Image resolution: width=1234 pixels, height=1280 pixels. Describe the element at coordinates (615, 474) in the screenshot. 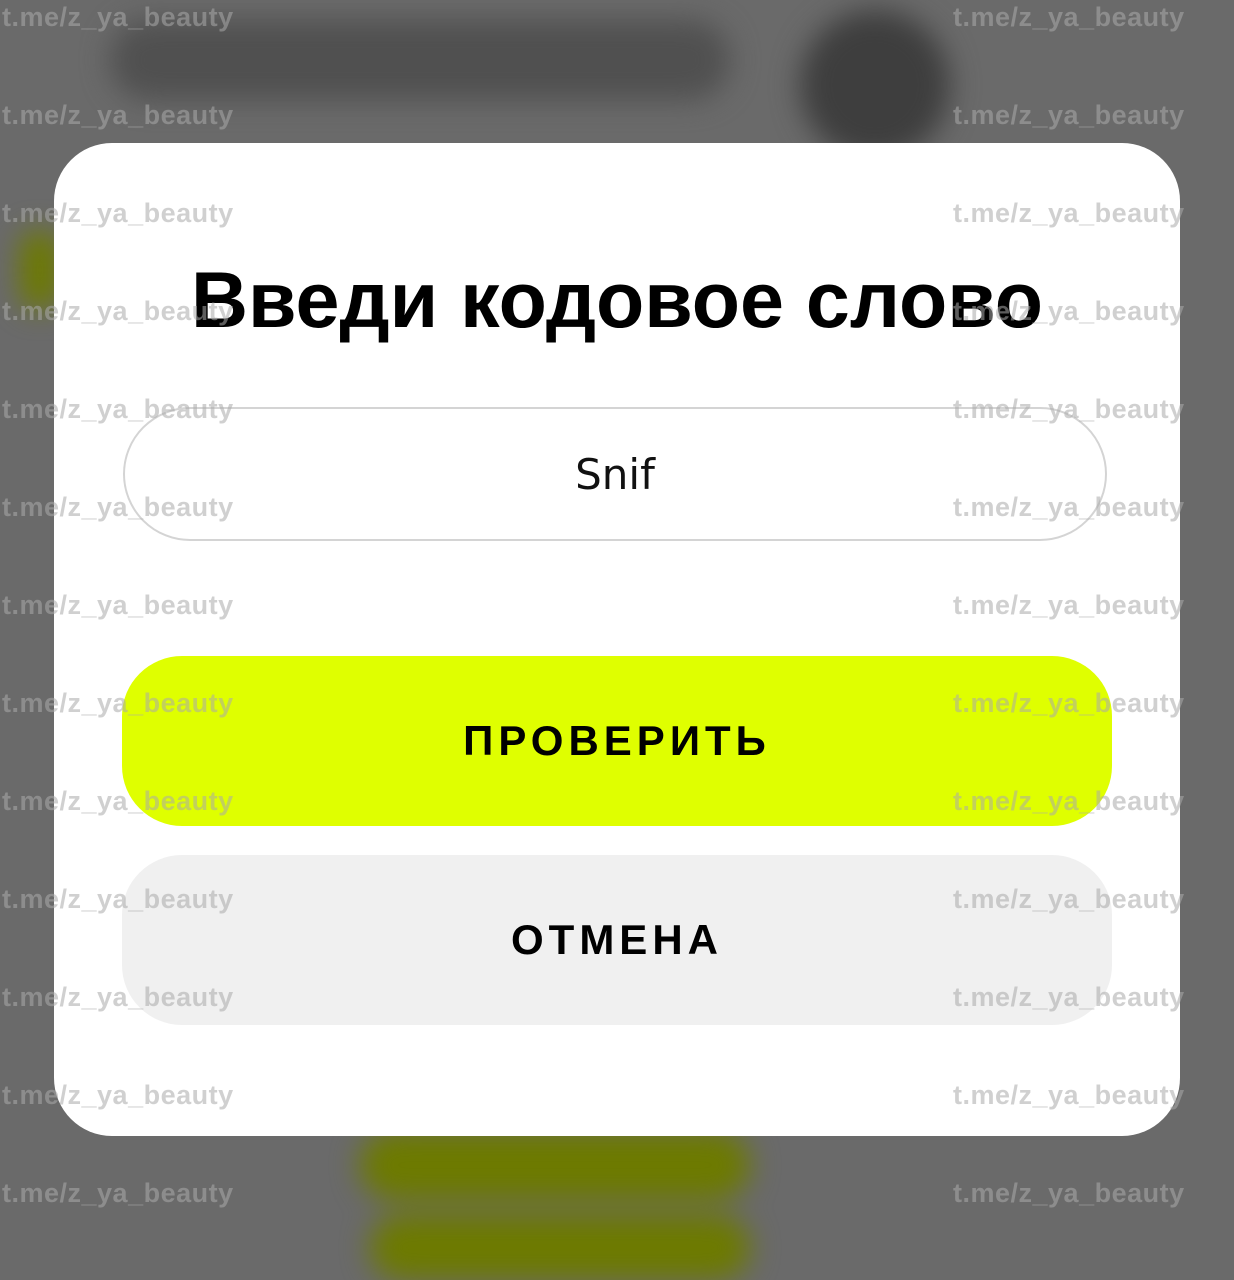

I see `code-word-input` at that location.